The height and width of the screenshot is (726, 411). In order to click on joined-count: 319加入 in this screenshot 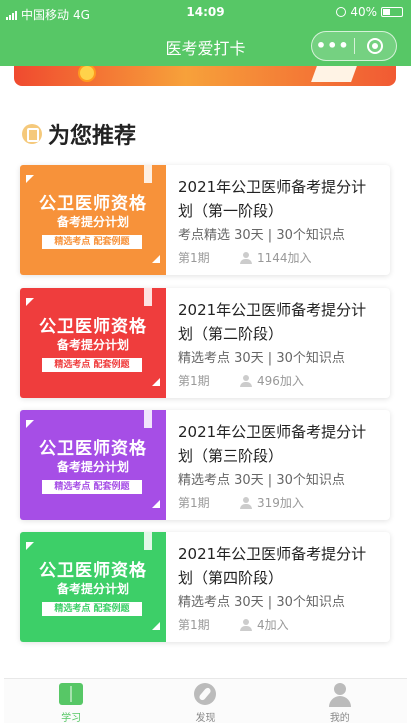, I will do `click(280, 503)`.